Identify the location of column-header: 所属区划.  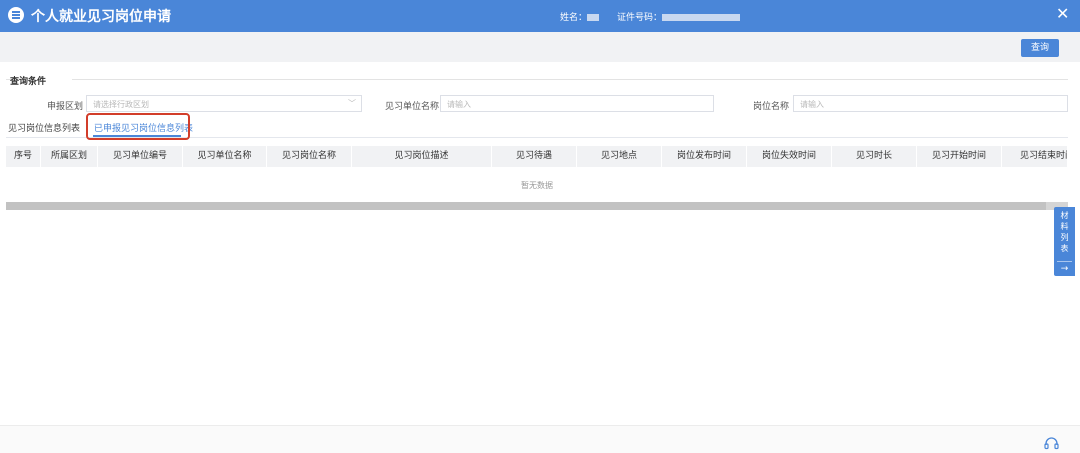
(69, 156).